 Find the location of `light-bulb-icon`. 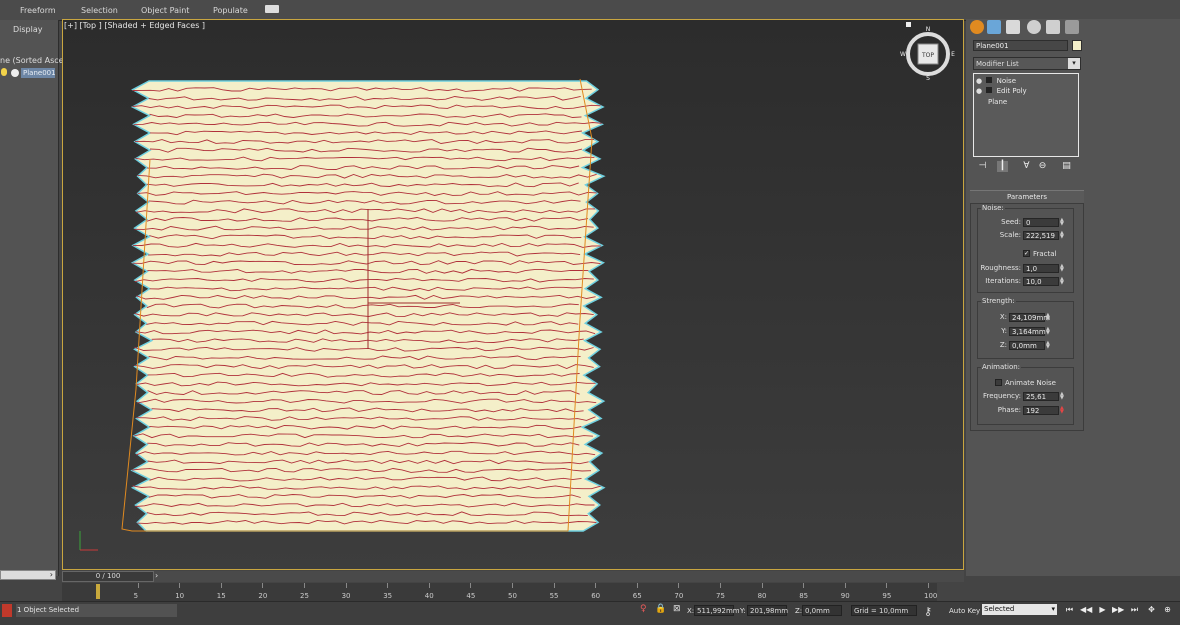

light-bulb-icon is located at coordinates (4, 72).